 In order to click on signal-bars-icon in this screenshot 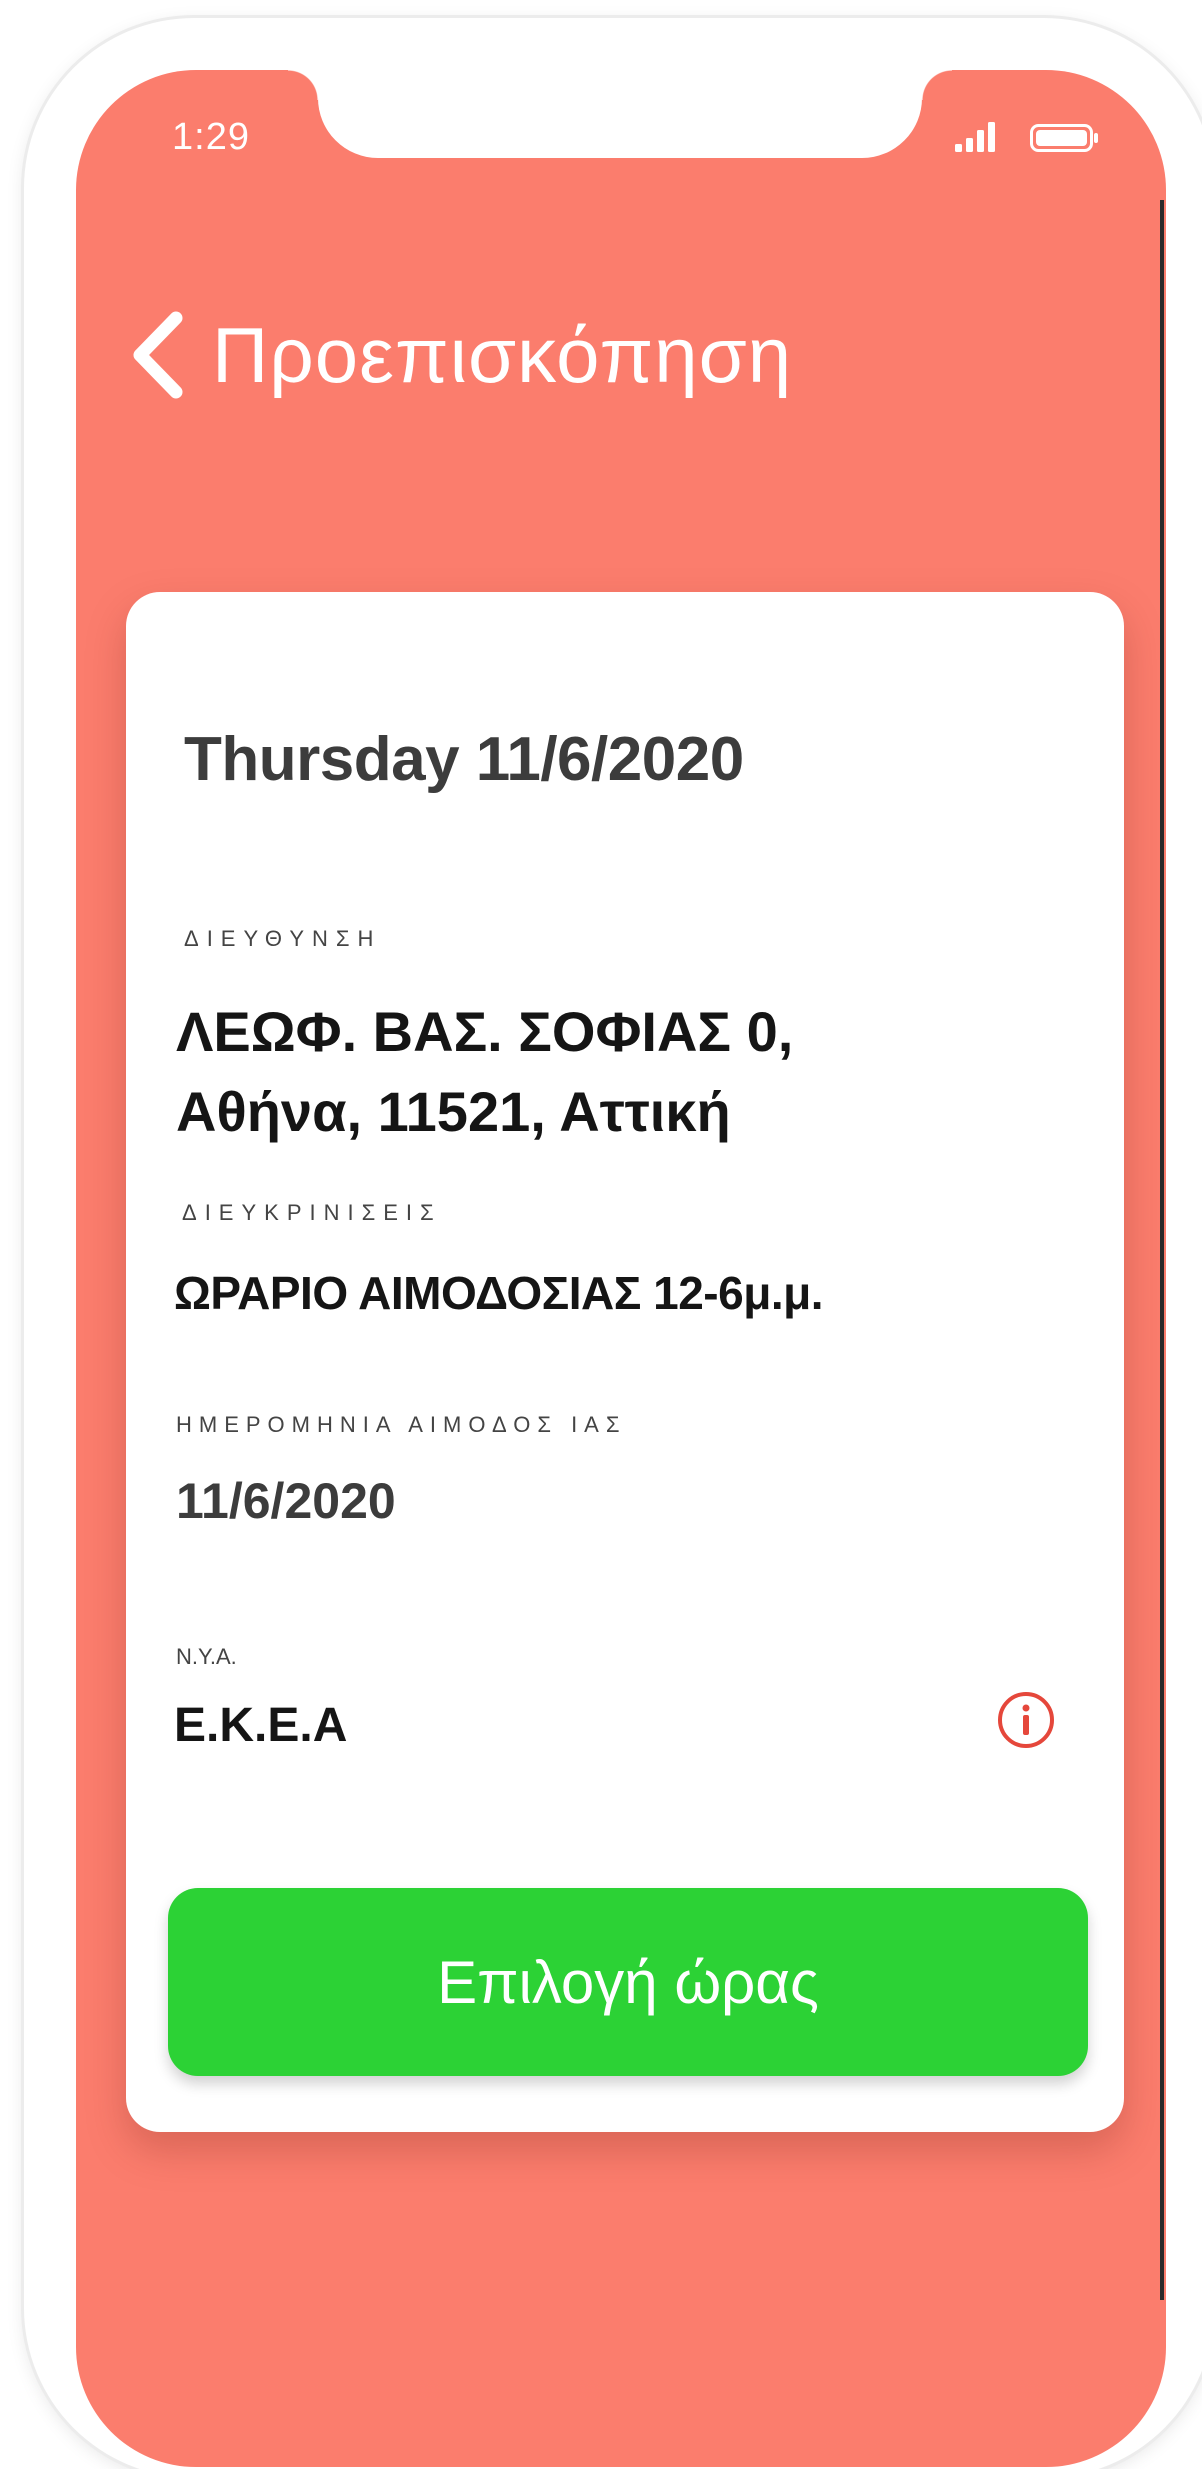, I will do `click(975, 137)`.